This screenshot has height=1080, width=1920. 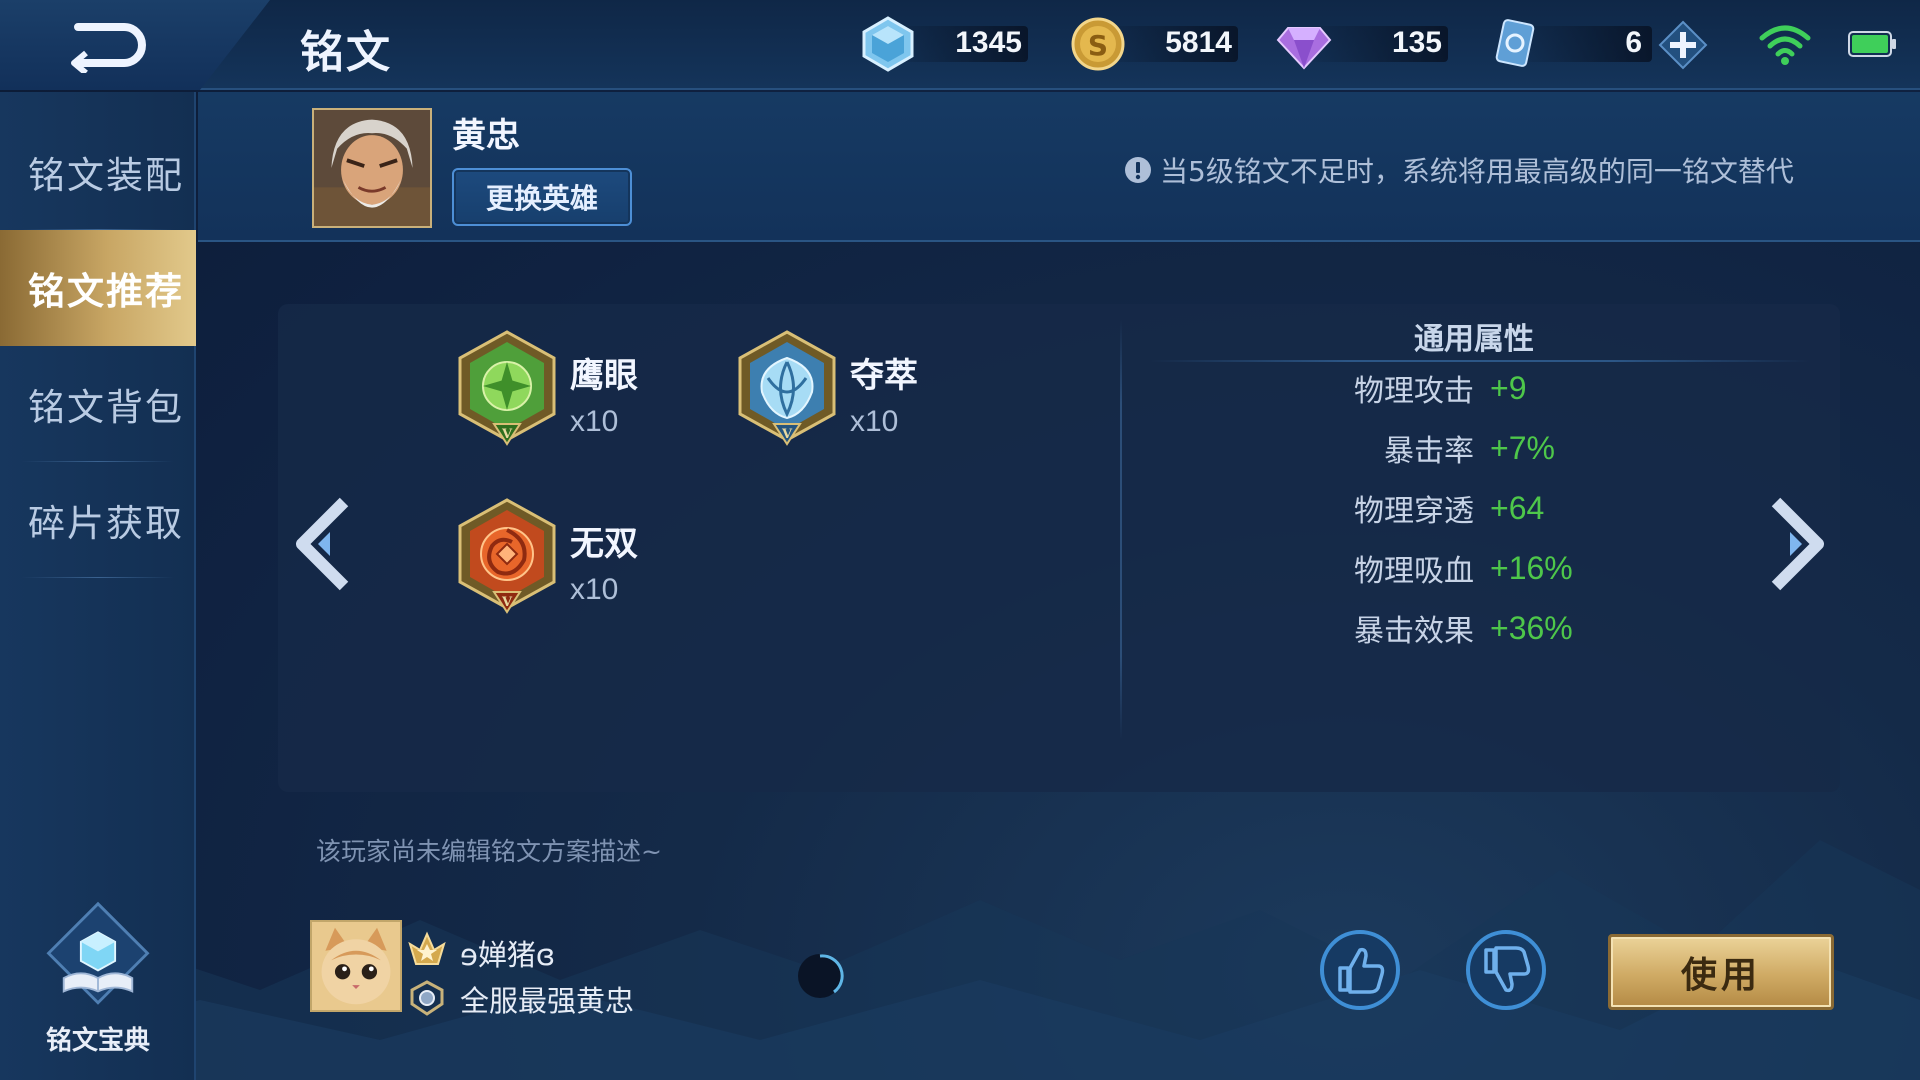 What do you see at coordinates (106, 407) in the screenshot?
I see `sidebar-item-label: 铭文背包` at bounding box center [106, 407].